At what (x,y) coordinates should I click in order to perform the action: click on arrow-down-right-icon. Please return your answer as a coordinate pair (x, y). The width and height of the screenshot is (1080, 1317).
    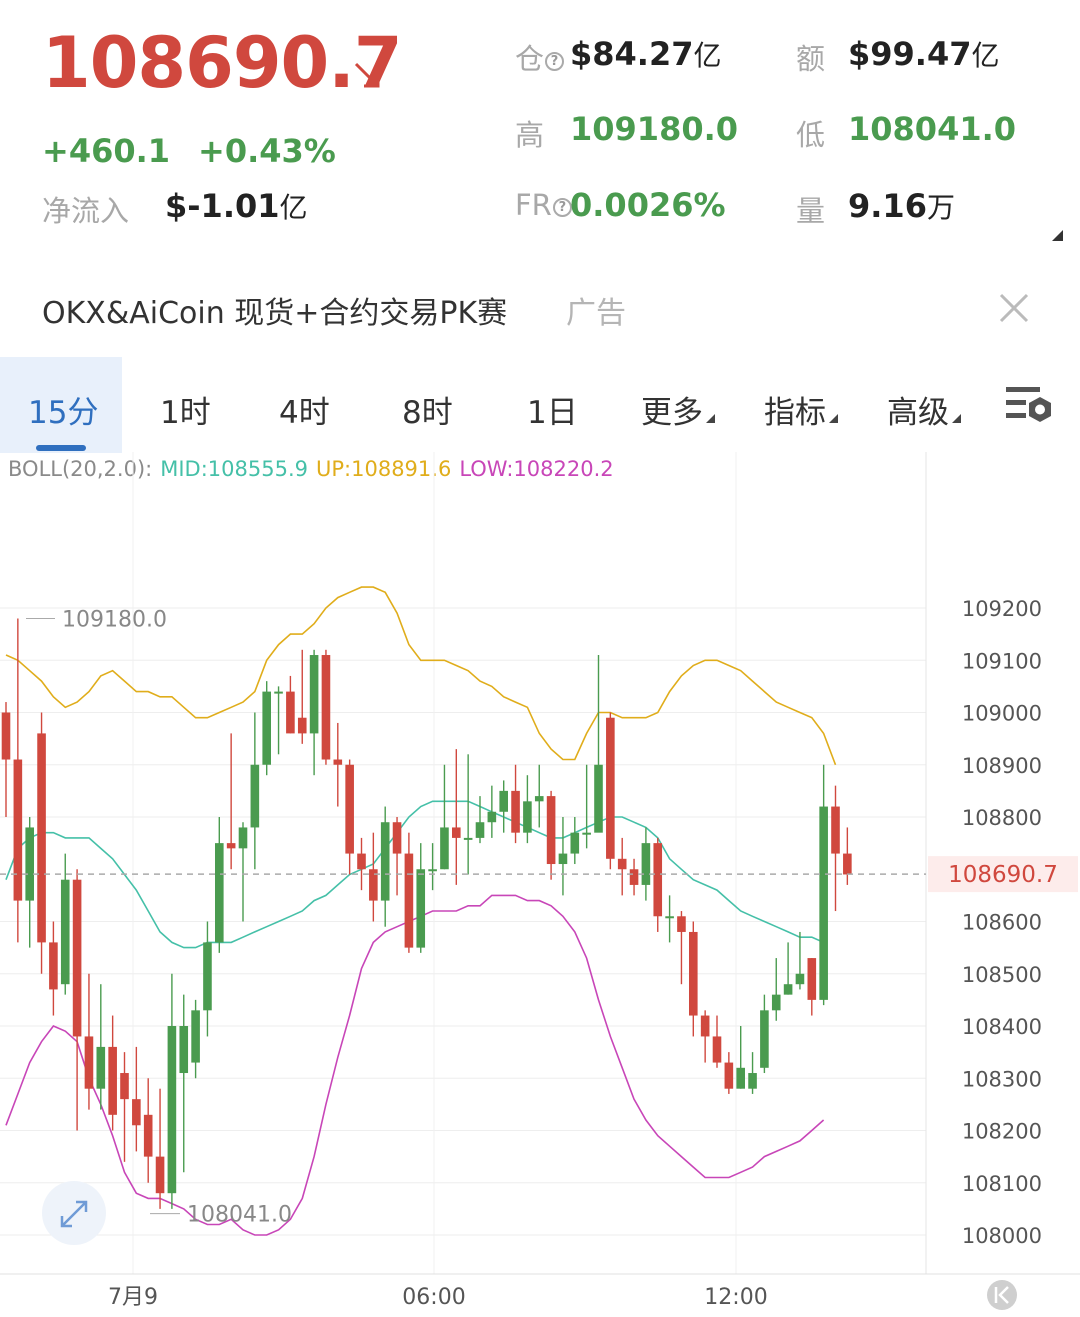
    Looking at the image, I should click on (367, 75).